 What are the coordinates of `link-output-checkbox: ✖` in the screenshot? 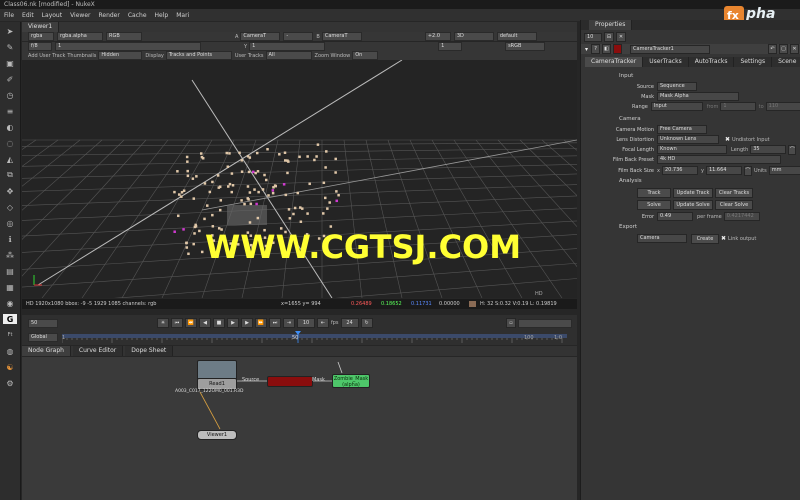 It's located at (723, 238).